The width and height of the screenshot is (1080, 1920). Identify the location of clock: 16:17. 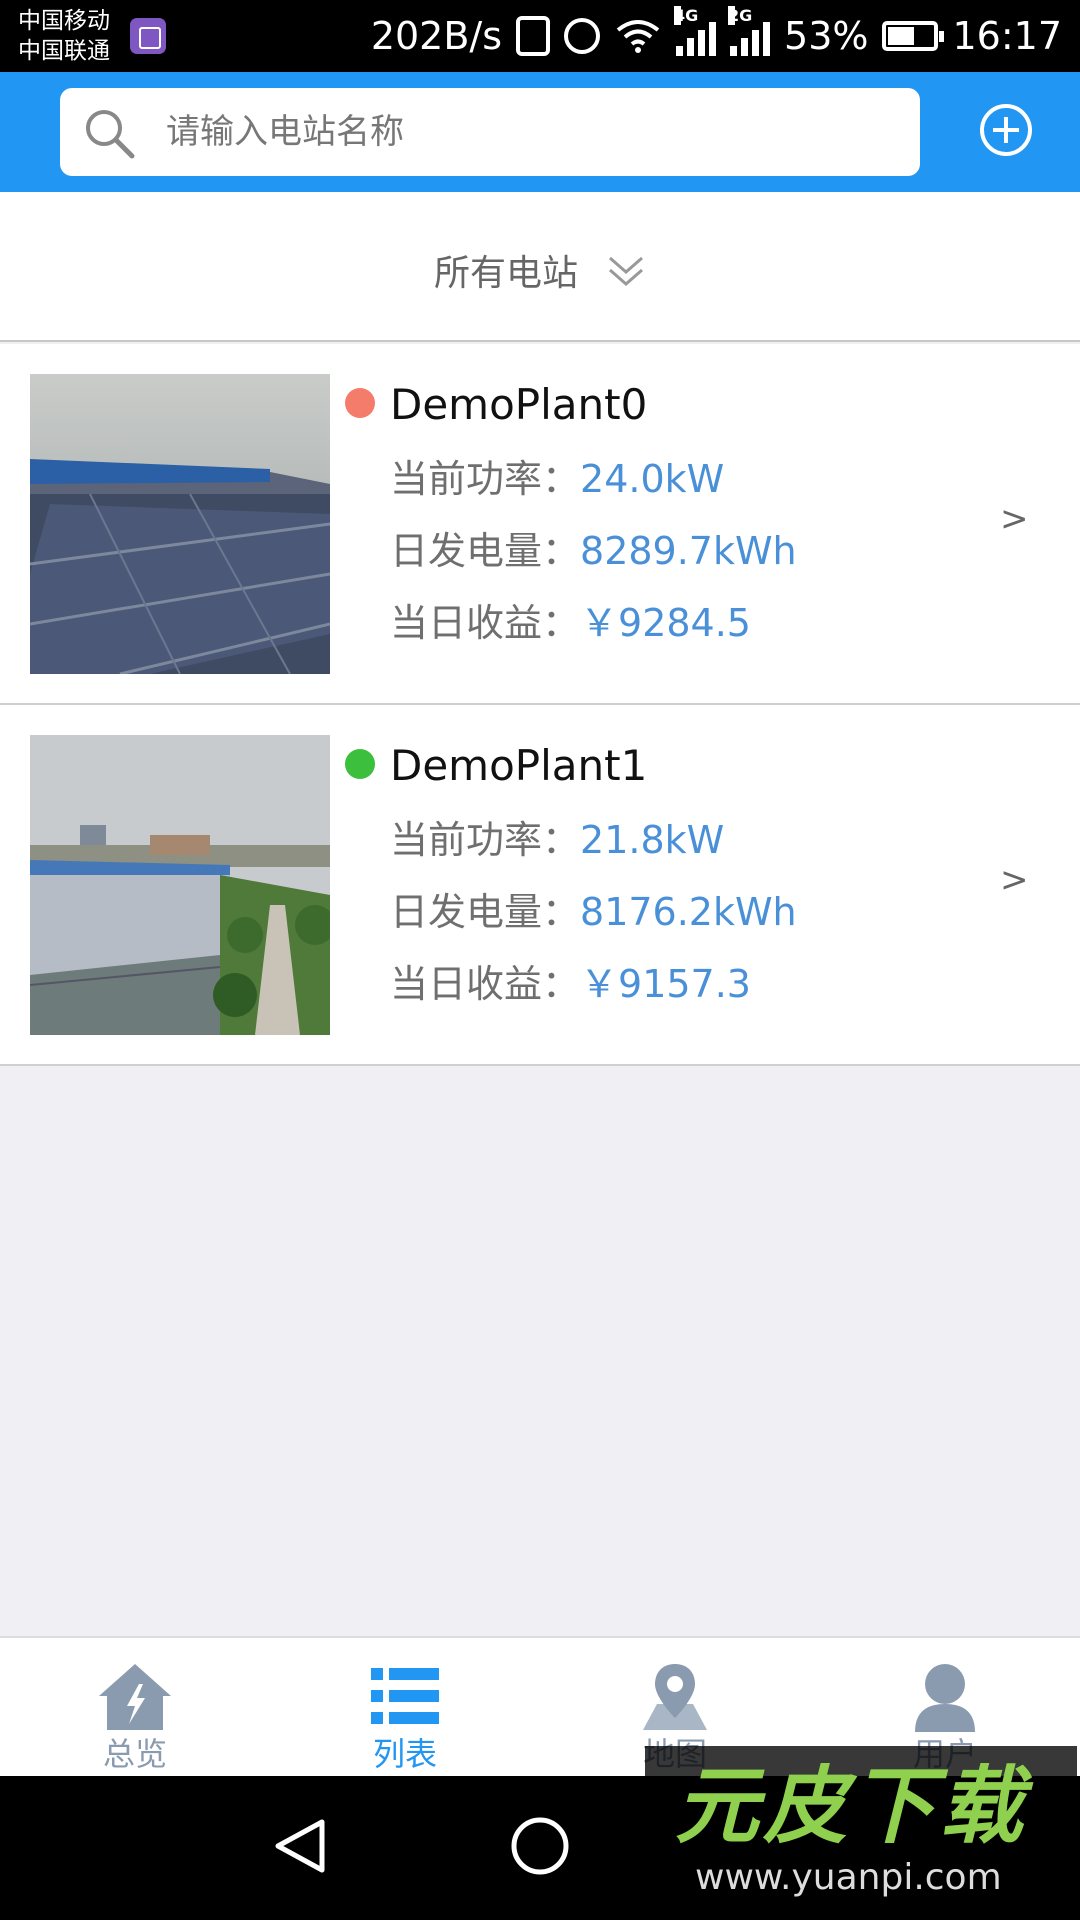
(1007, 36).